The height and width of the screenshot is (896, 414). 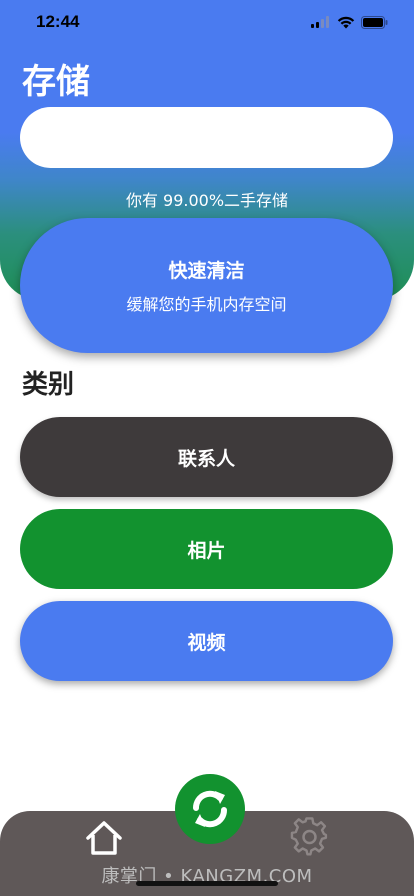 I want to click on home-icon, so click(x=104, y=838).